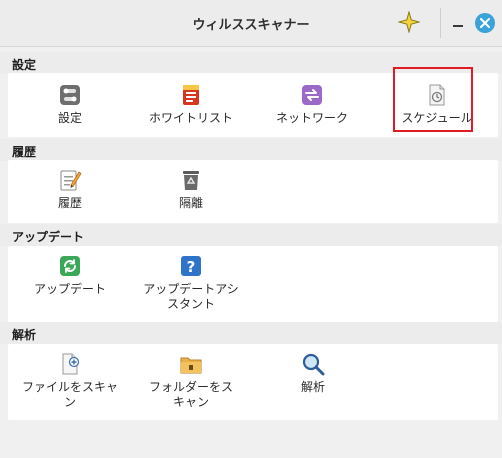 Image resolution: width=502 pixels, height=458 pixels. I want to click on quarantine-trash-icon, so click(191, 180).